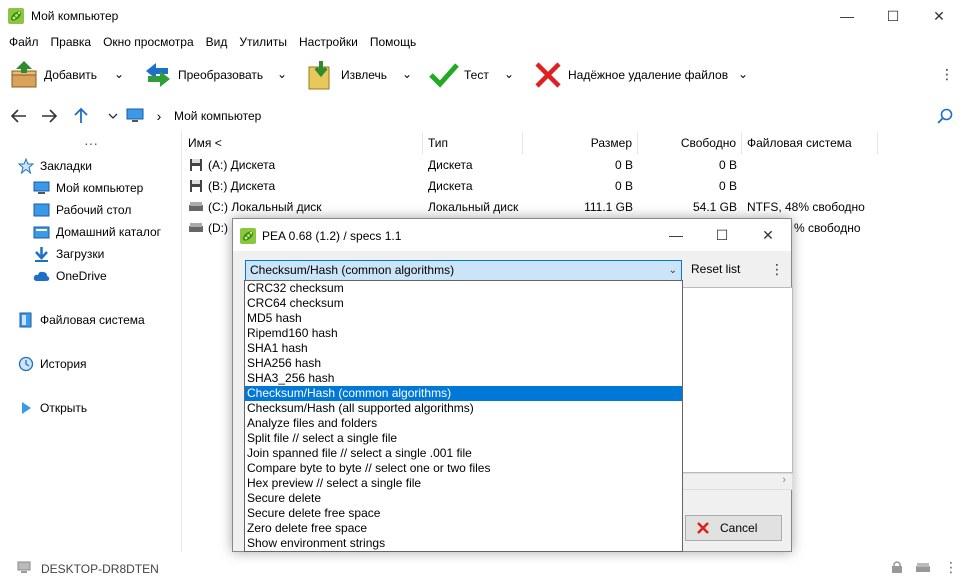  Describe the element at coordinates (282, 74) in the screenshot. I see `convert-dropdown-caret: ⌄` at that location.